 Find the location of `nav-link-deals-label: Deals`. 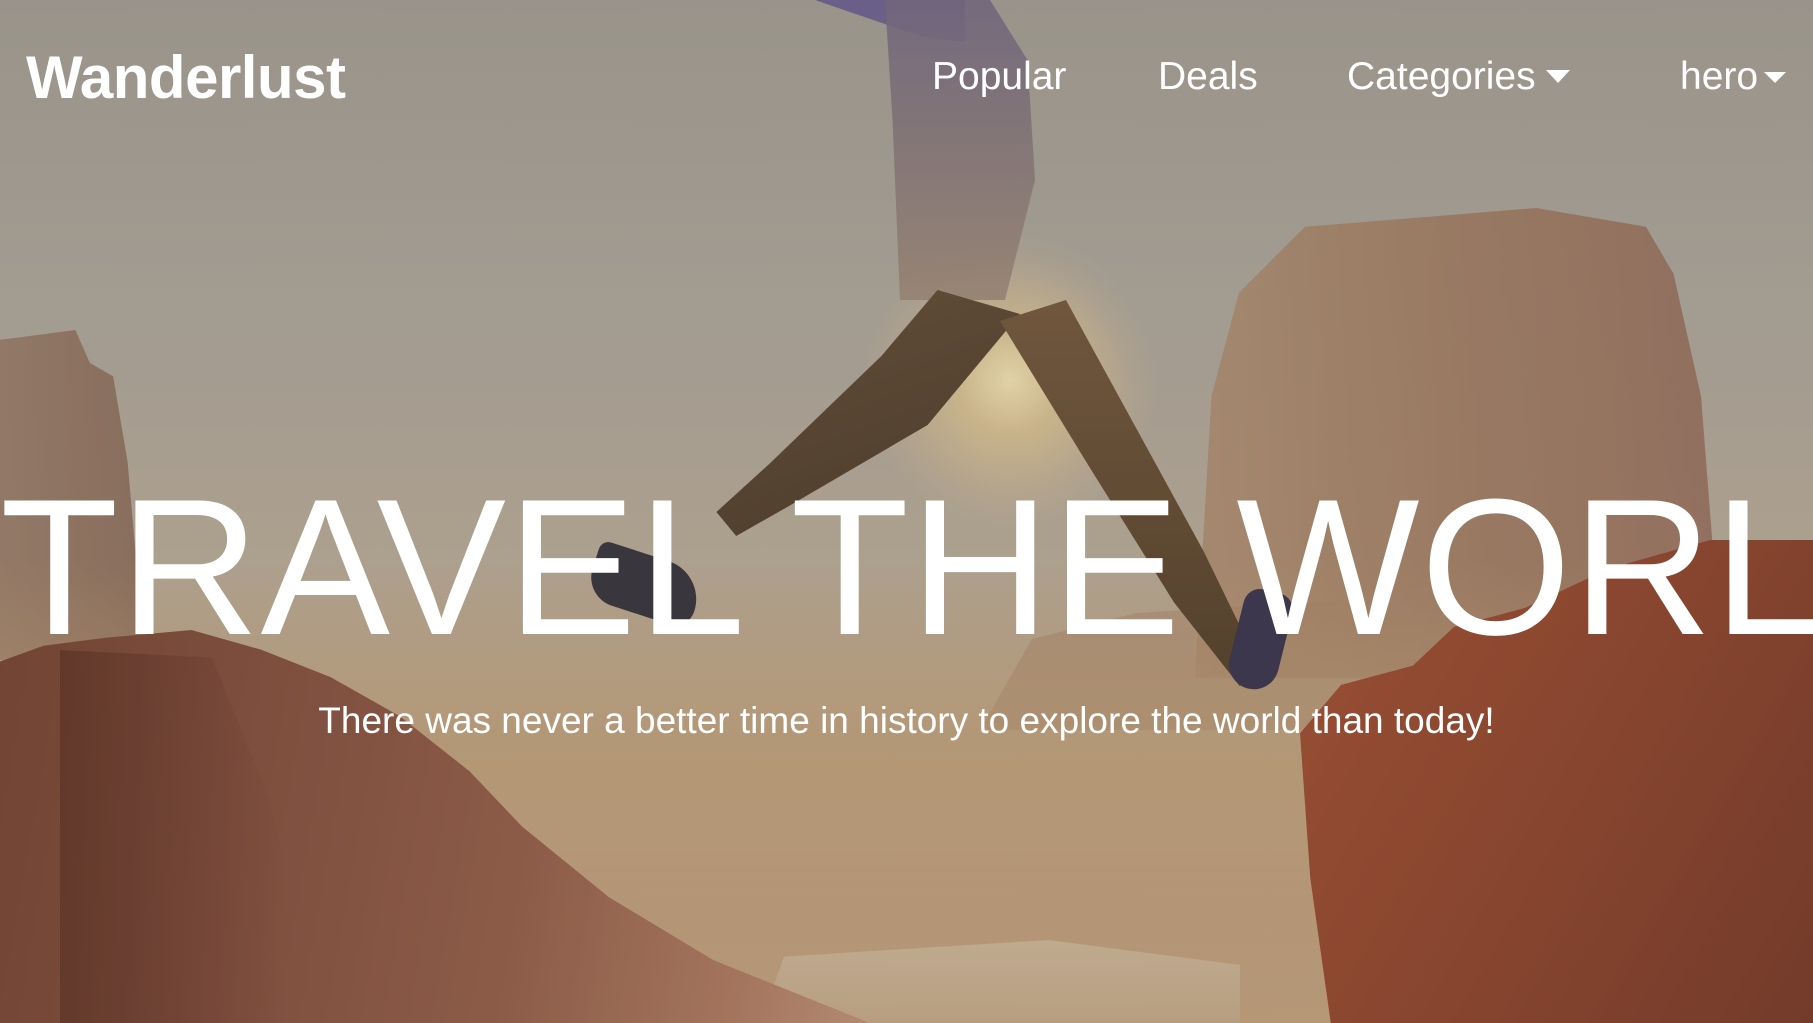

nav-link-deals-label: Deals is located at coordinates (1208, 76).